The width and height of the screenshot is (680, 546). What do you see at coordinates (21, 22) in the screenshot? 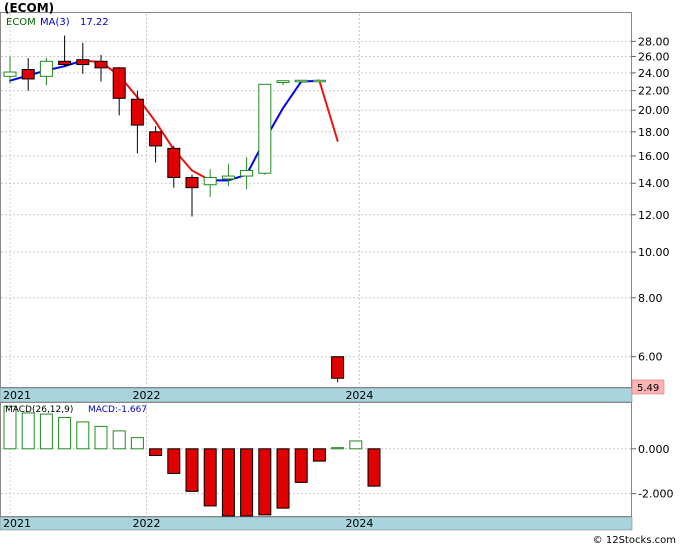
I see `legend-symbol: ECOM` at bounding box center [21, 22].